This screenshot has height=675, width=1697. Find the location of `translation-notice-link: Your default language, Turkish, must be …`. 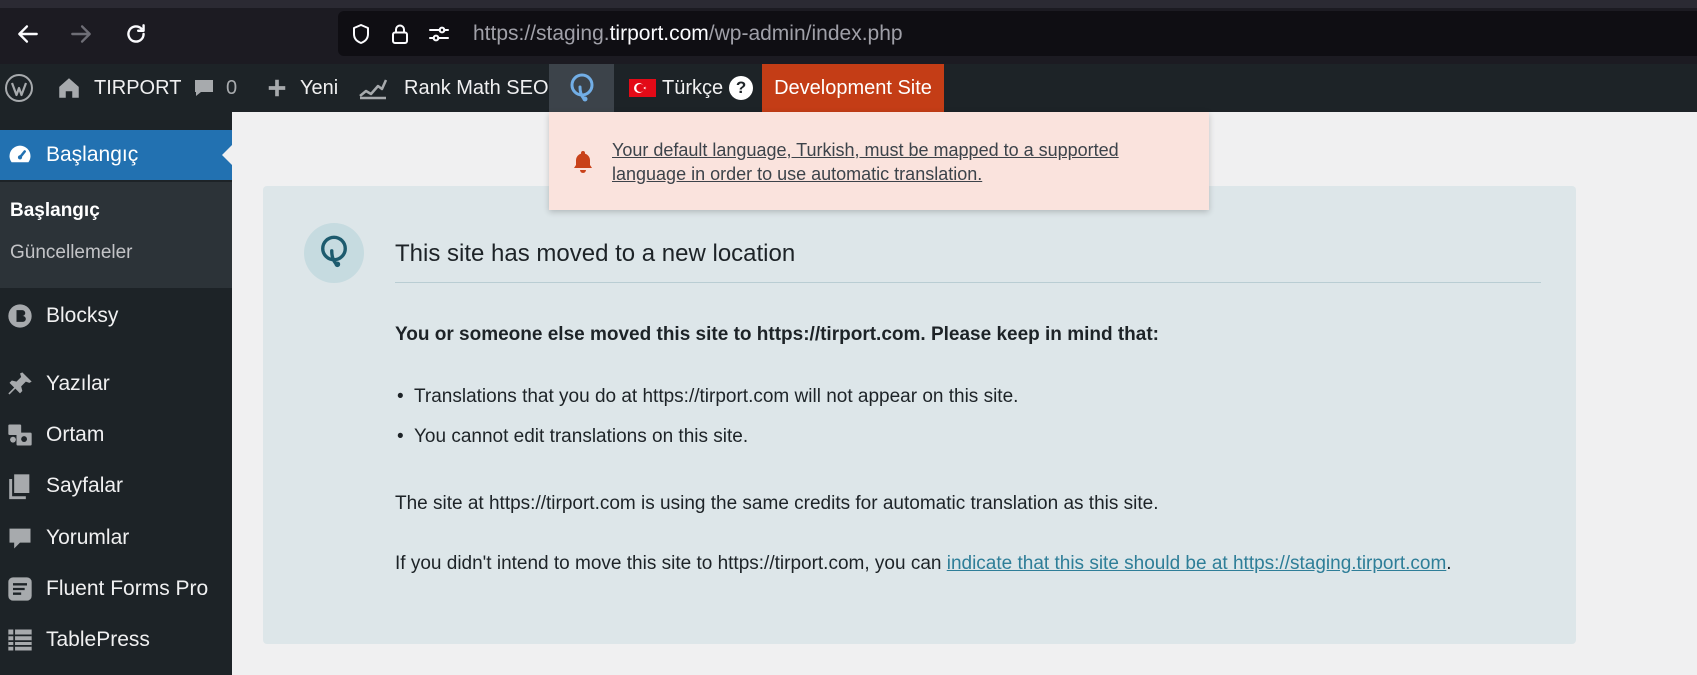

translation-notice-link: Your default language, Turkish, must be … is located at coordinates (892, 162).